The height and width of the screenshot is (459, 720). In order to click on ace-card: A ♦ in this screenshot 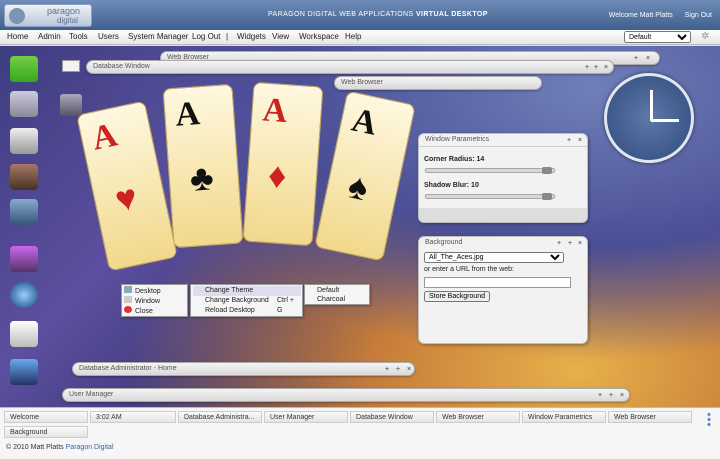, I will do `click(283, 164)`.